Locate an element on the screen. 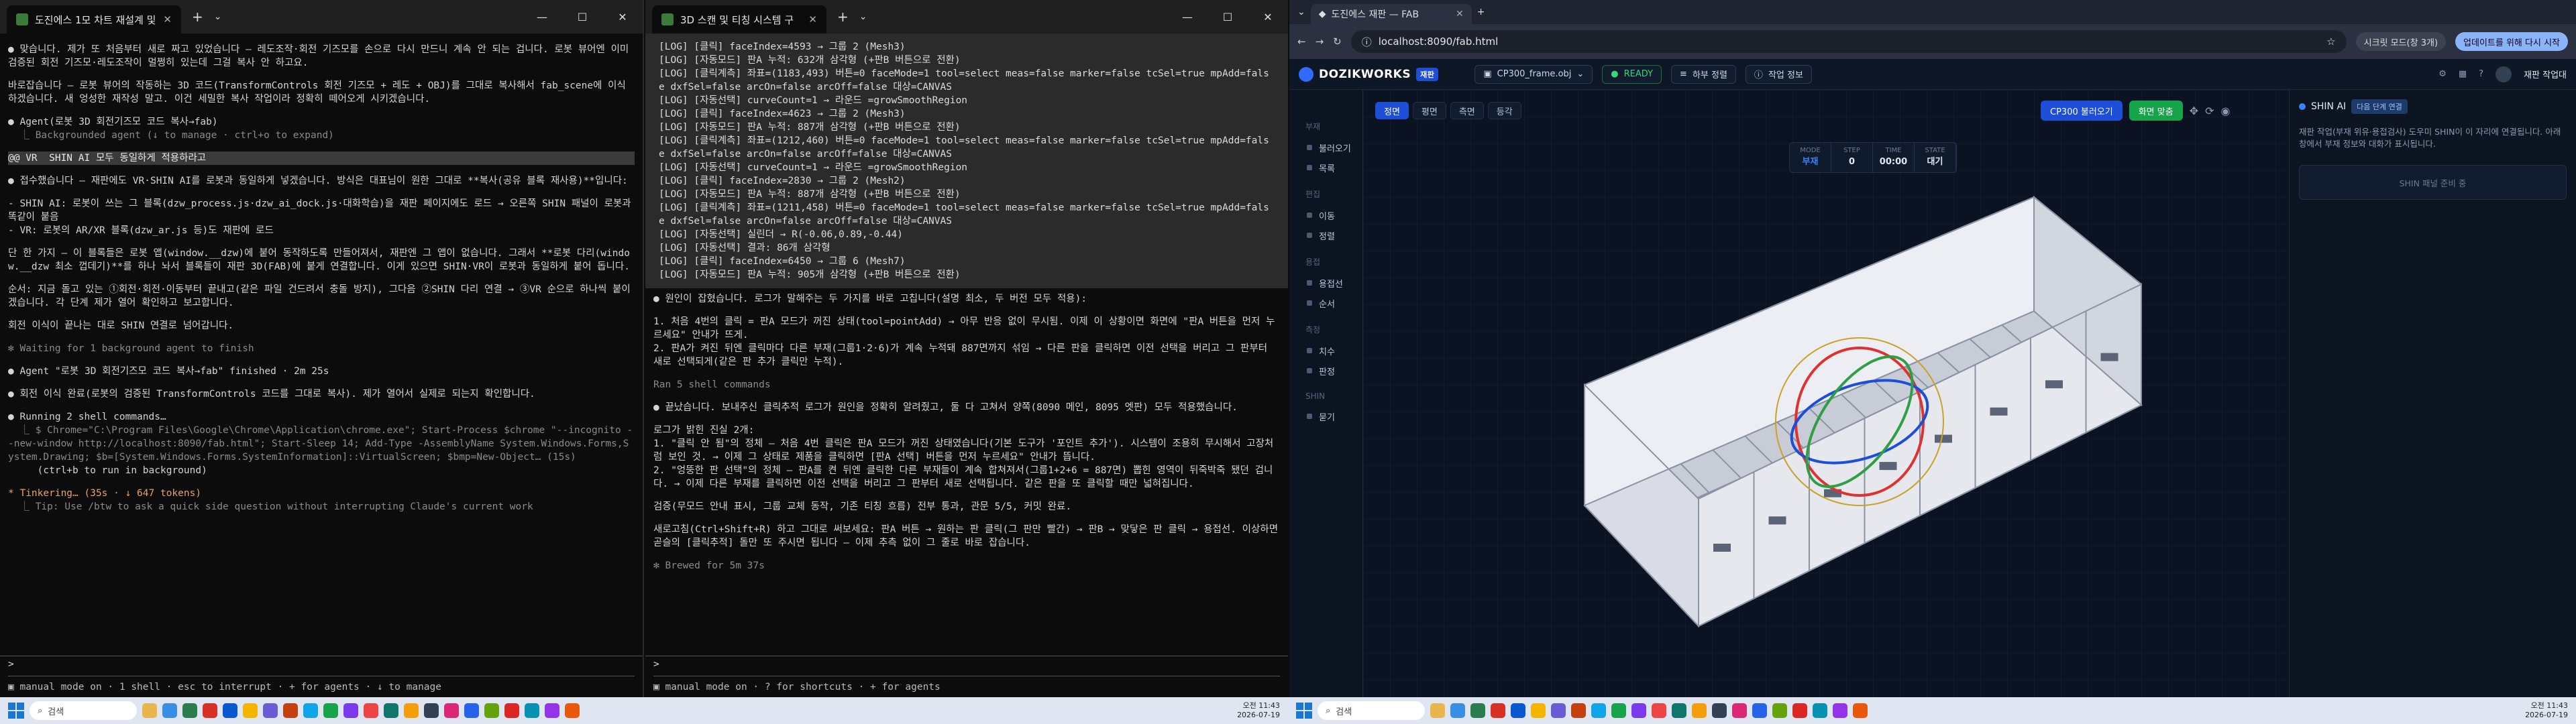  workspace-label: 재판 작업대 is located at coordinates (2545, 74).